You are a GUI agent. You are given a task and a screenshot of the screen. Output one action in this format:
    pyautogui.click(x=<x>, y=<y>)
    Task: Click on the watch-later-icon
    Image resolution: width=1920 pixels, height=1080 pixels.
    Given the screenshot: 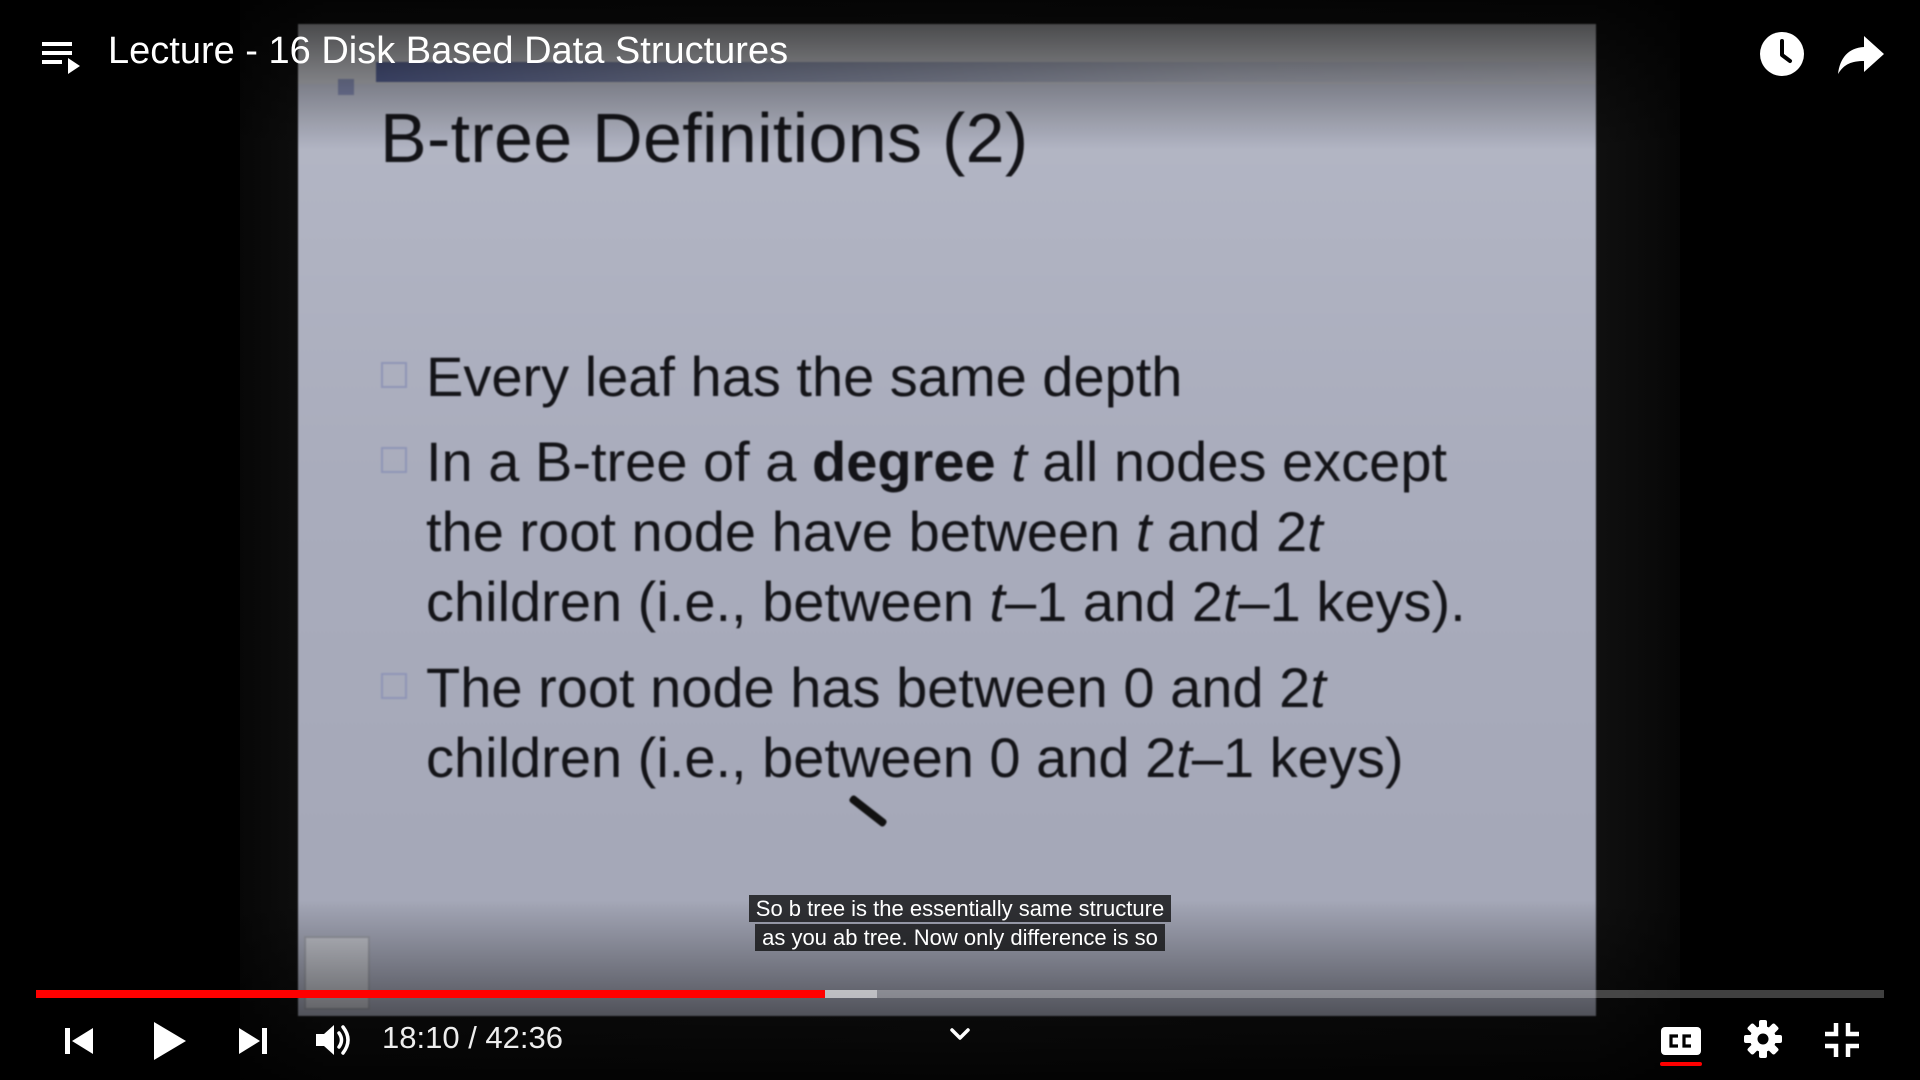 What is the action you would take?
    pyautogui.click(x=1782, y=54)
    